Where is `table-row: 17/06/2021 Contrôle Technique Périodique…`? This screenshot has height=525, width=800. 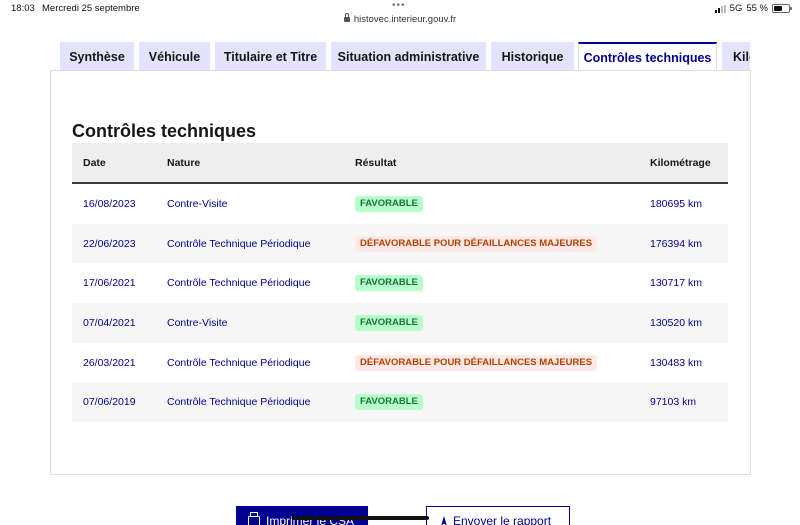 table-row: 17/06/2021 Contrôle Technique Périodique… is located at coordinates (400, 283).